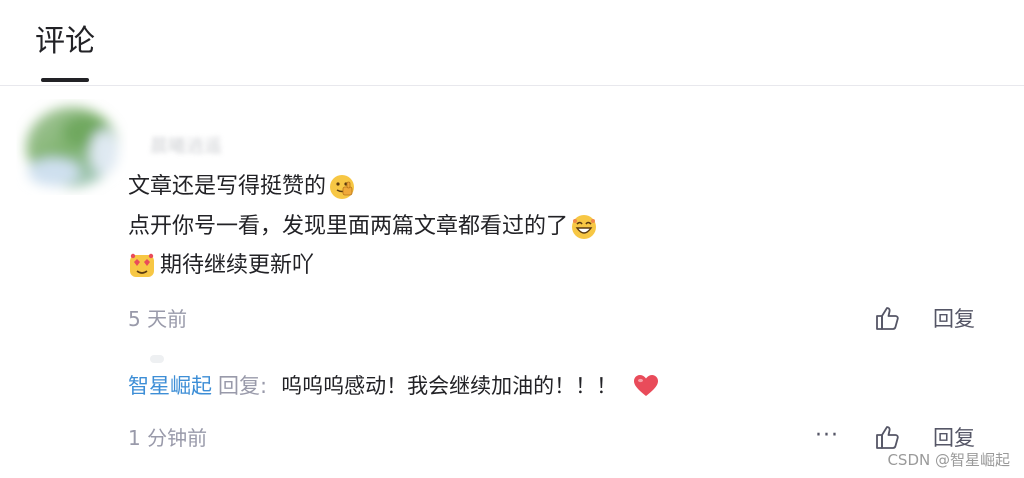 This screenshot has width=1024, height=478. Describe the element at coordinates (584, 227) in the screenshot. I see `grinning-face-emoji-icon` at that location.